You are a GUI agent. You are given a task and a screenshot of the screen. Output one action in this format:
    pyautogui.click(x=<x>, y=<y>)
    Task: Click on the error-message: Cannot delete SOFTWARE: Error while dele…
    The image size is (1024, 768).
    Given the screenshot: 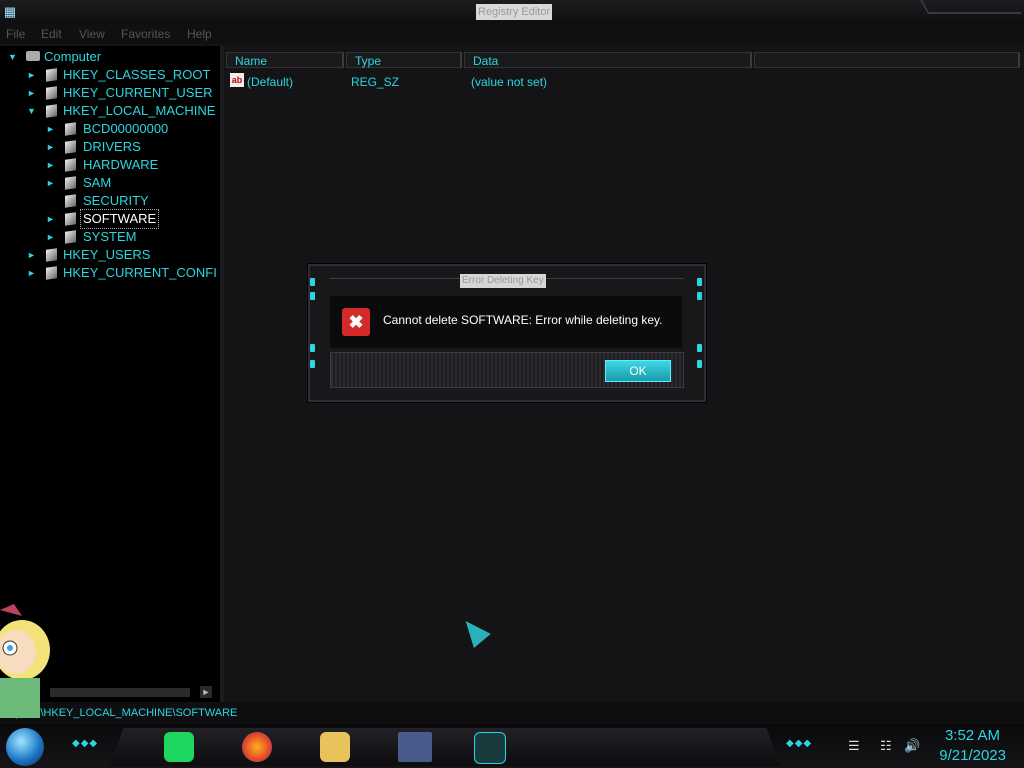 What is the action you would take?
    pyautogui.click(x=523, y=320)
    